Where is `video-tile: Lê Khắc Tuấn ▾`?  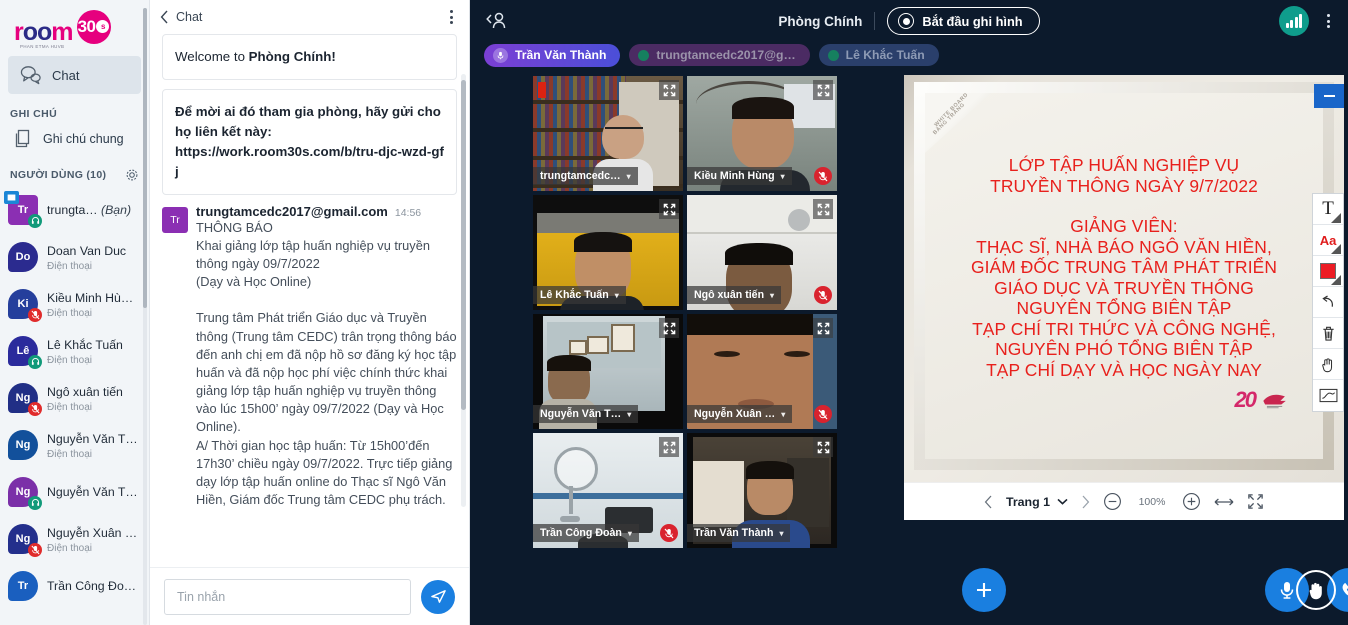
video-tile: Lê Khắc Tuấn ▾ is located at coordinates (608, 252).